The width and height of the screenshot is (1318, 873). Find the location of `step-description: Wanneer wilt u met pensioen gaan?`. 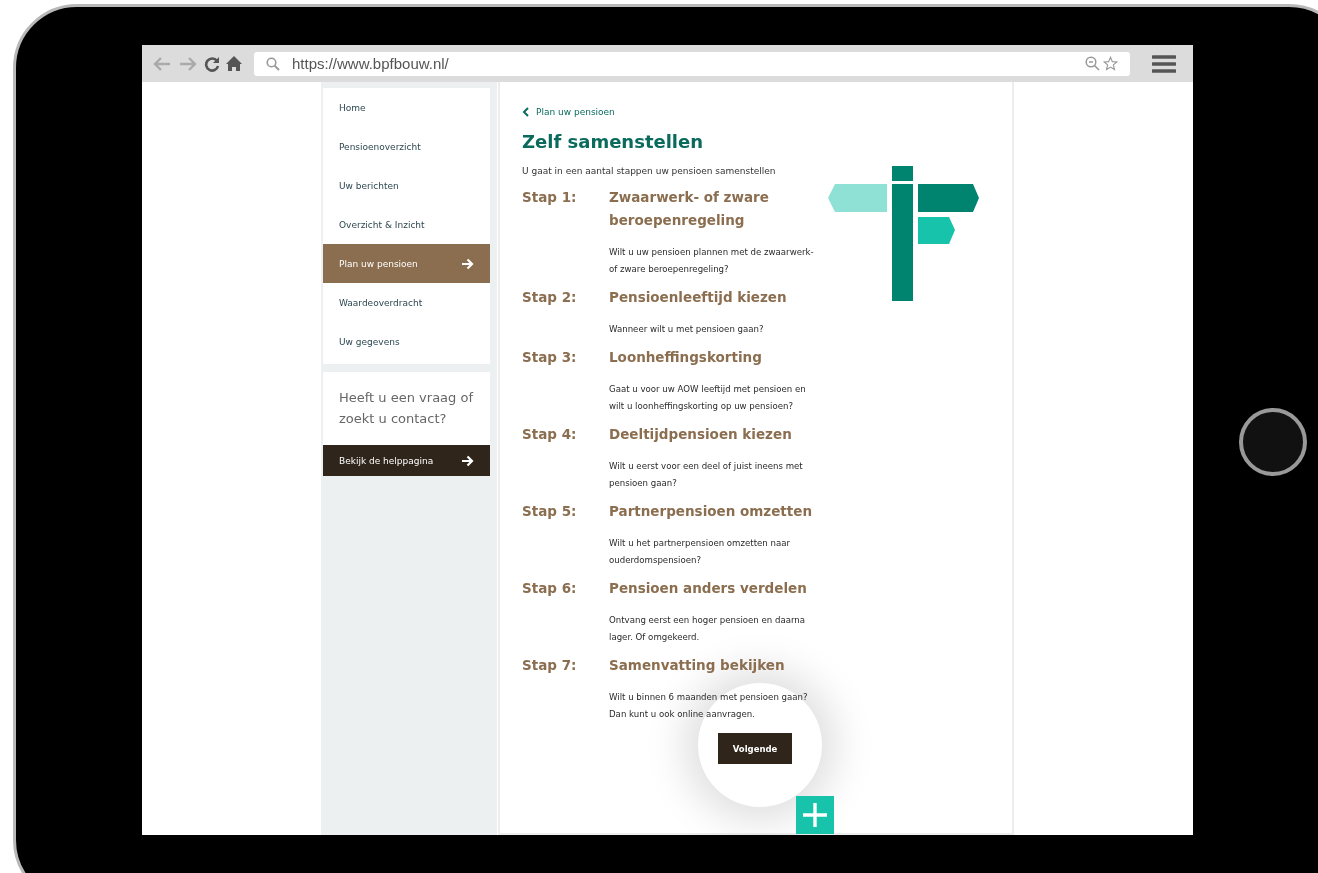

step-description: Wanneer wilt u met pensioen gaan? is located at coordinates (687, 329).